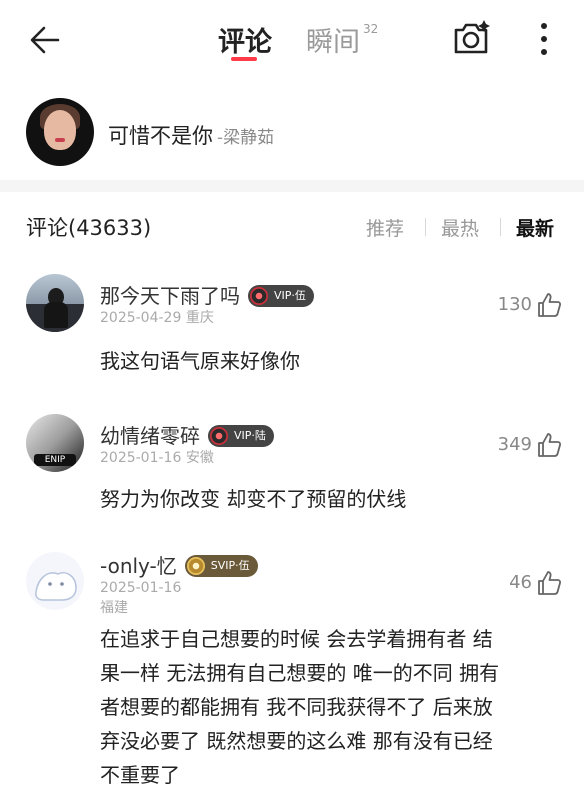 The image size is (584, 800). Describe the element at coordinates (292, 186) in the screenshot. I see `section-divider` at that location.